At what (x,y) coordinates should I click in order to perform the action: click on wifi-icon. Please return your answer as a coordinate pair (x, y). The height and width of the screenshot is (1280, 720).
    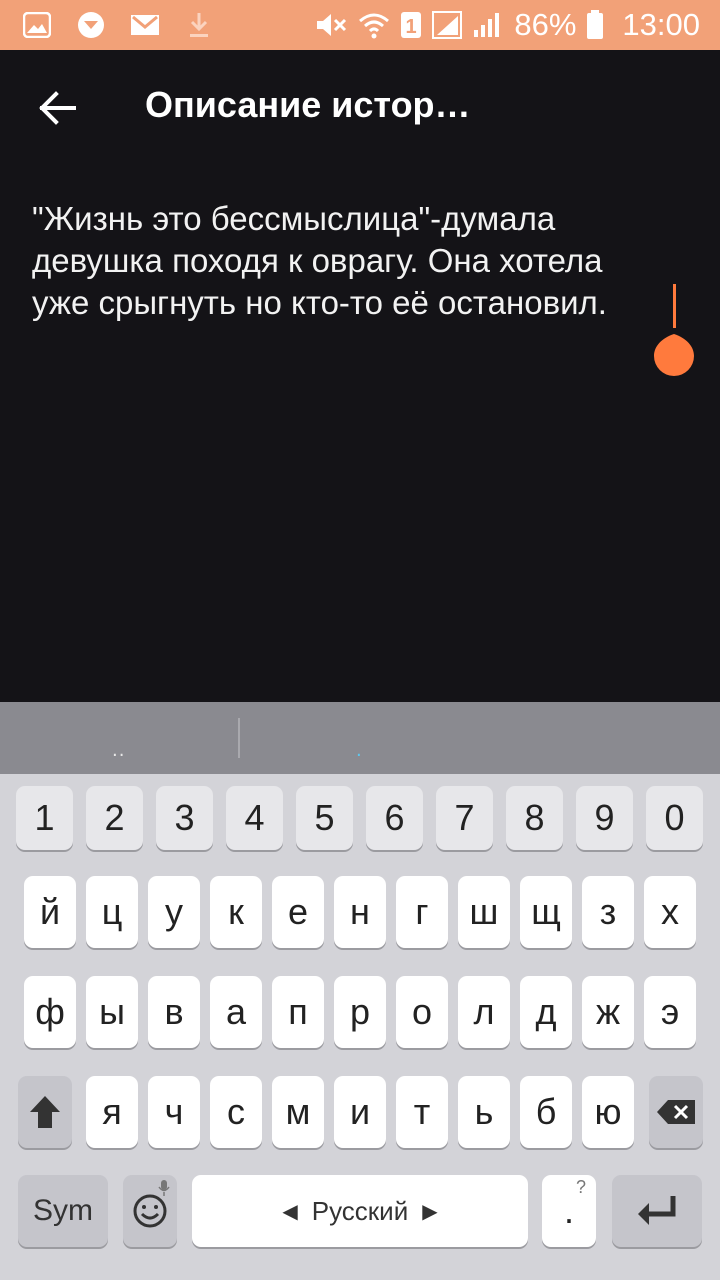
    Looking at the image, I should click on (374, 25).